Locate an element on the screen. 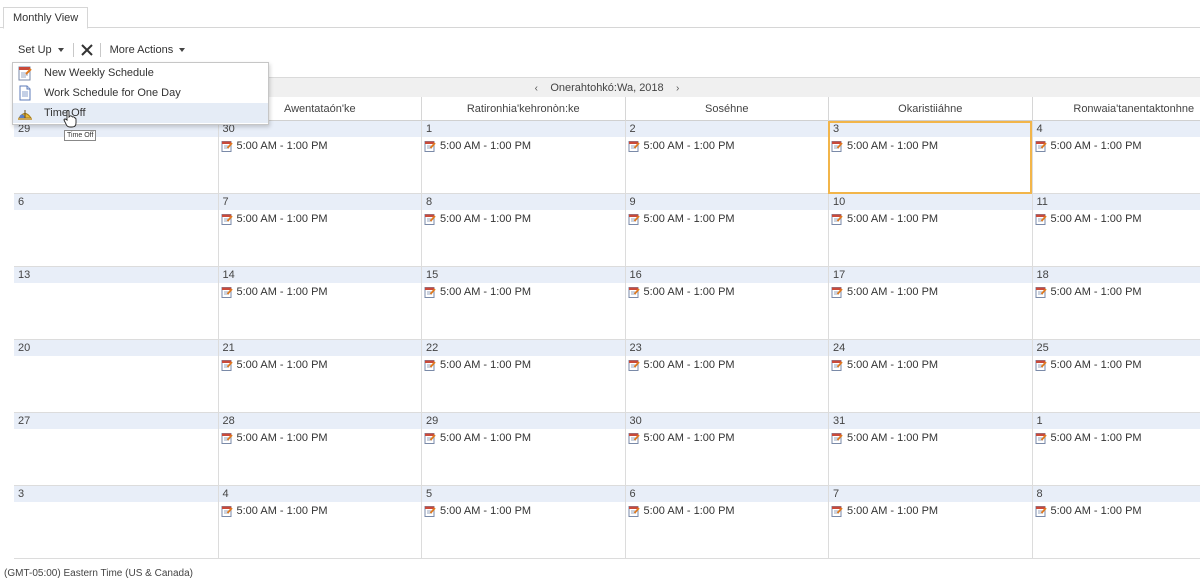 The width and height of the screenshot is (1200, 581). day-number: 31 is located at coordinates (930, 421).